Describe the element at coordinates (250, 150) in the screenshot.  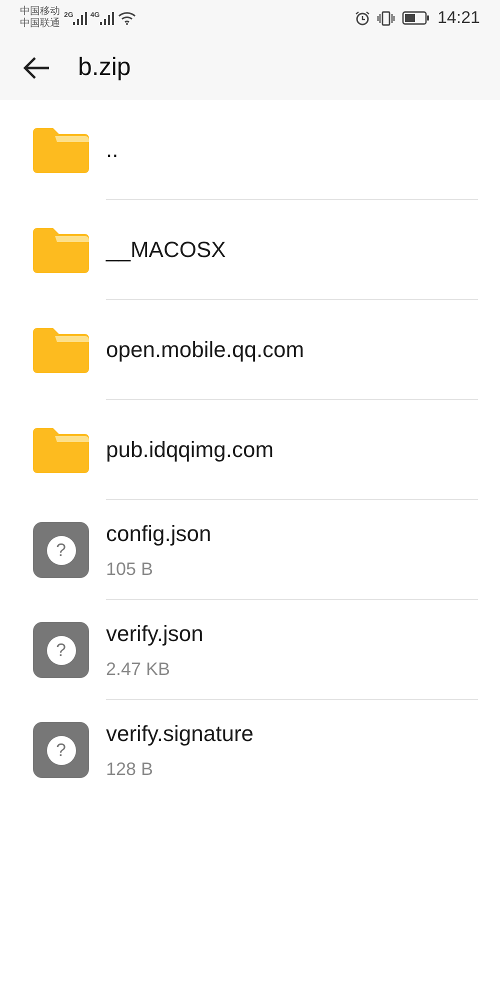
I see `file-list-item: ..` at that location.